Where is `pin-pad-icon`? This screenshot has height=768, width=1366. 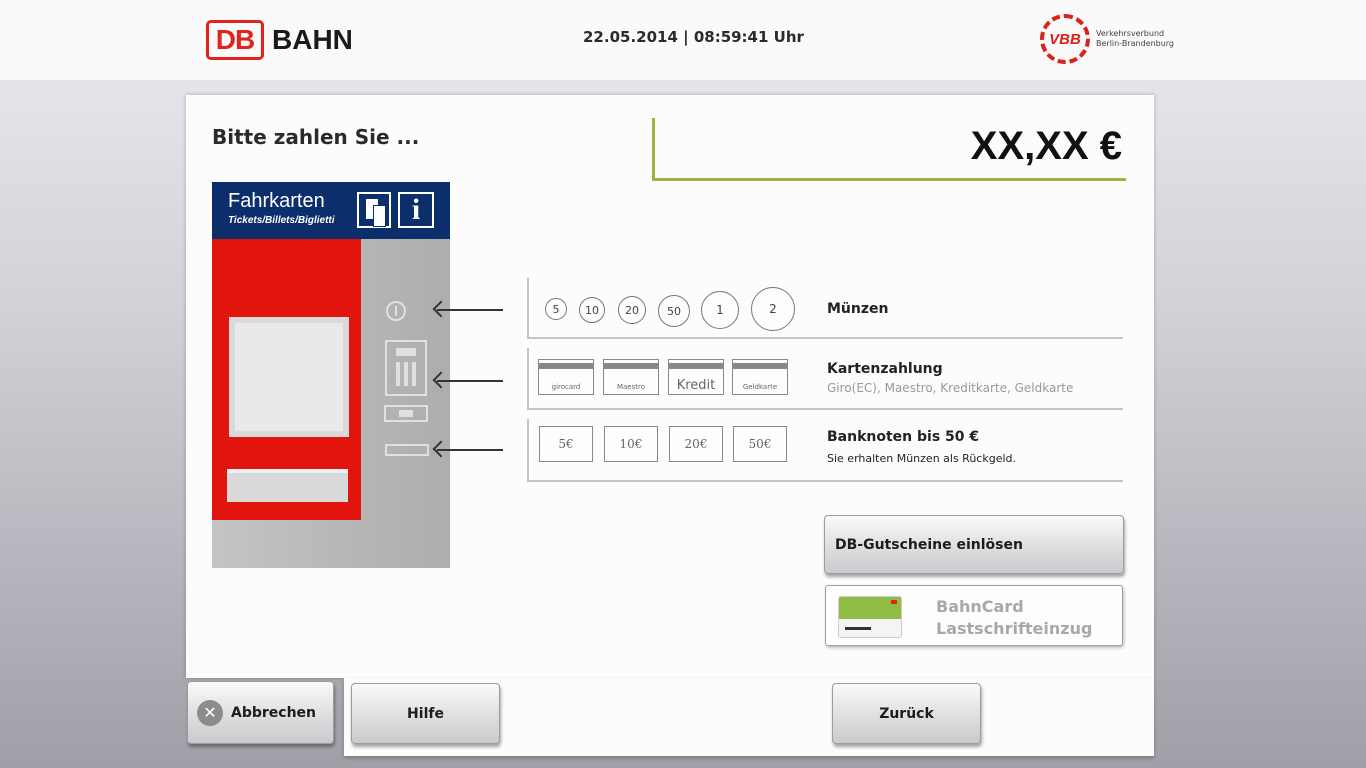
pin-pad-icon is located at coordinates (406, 368).